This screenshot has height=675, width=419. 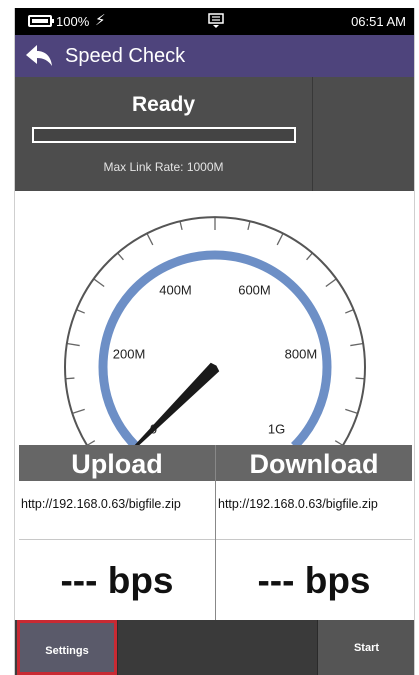 I want to click on notification-tray-icon, so click(x=216, y=22).